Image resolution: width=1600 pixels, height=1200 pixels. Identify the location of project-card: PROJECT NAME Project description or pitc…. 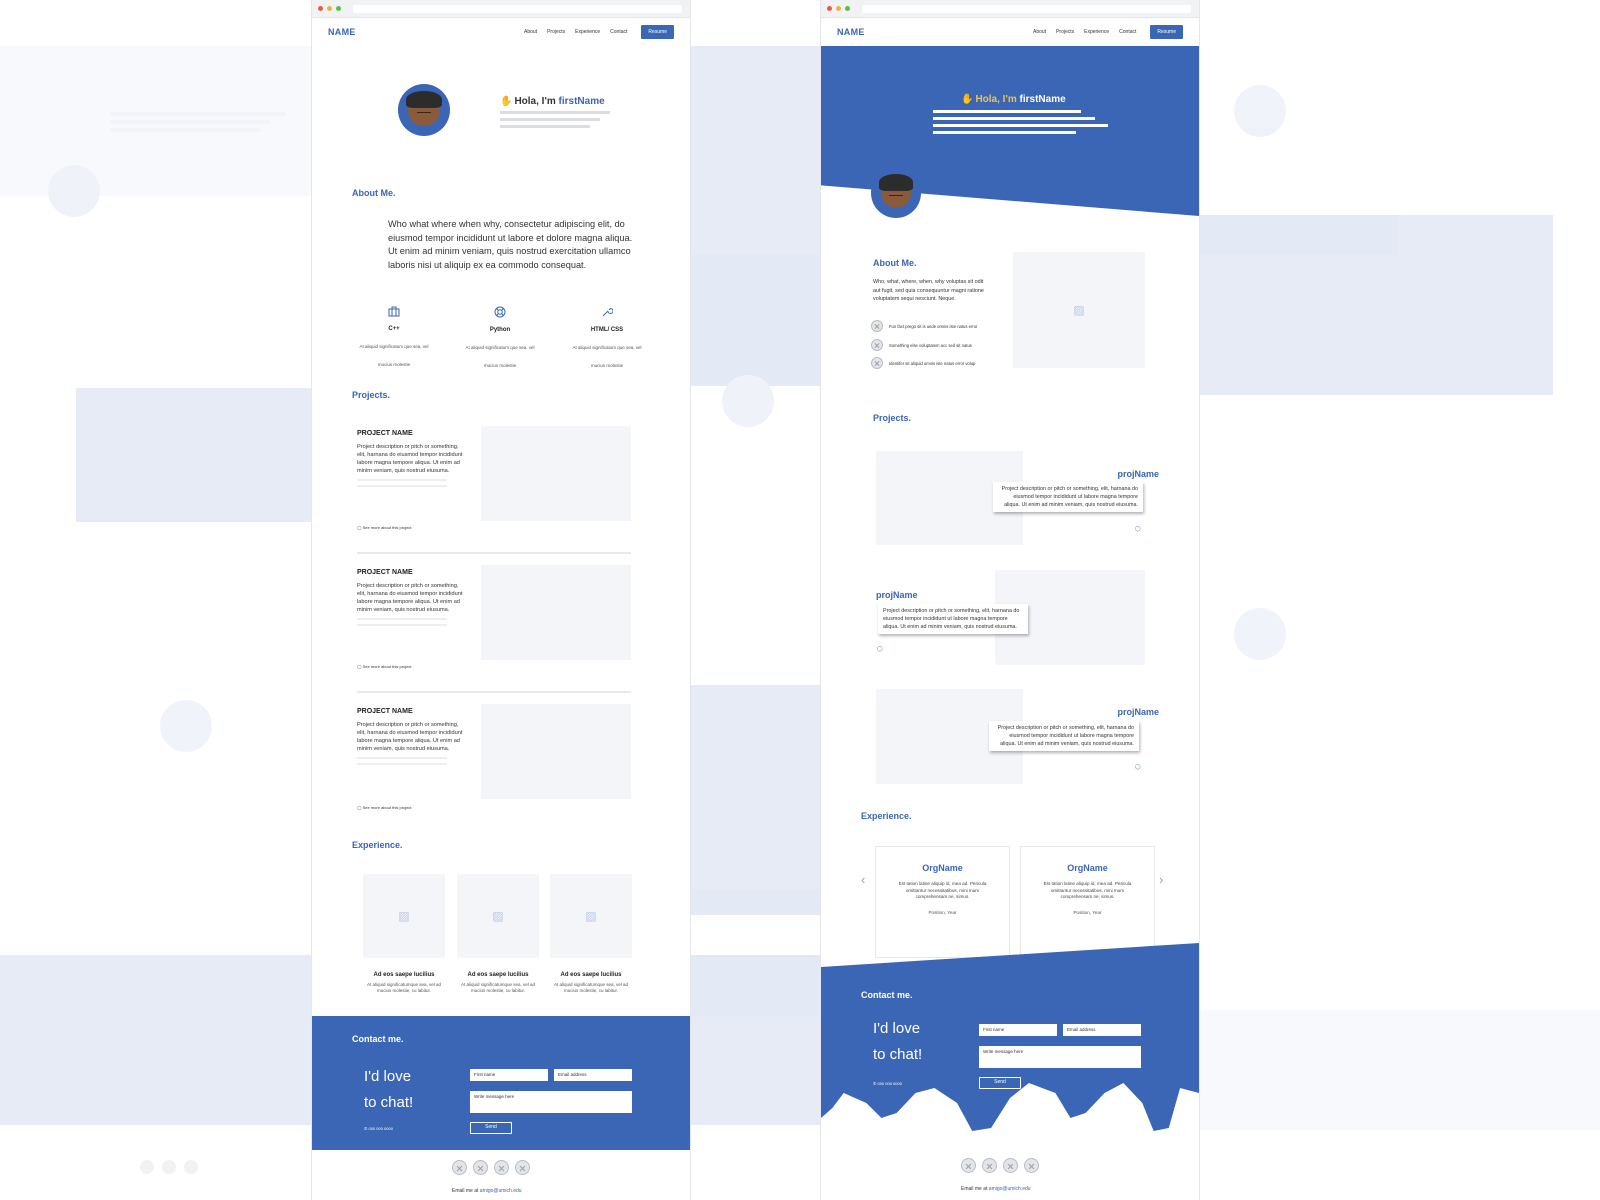
(494, 629).